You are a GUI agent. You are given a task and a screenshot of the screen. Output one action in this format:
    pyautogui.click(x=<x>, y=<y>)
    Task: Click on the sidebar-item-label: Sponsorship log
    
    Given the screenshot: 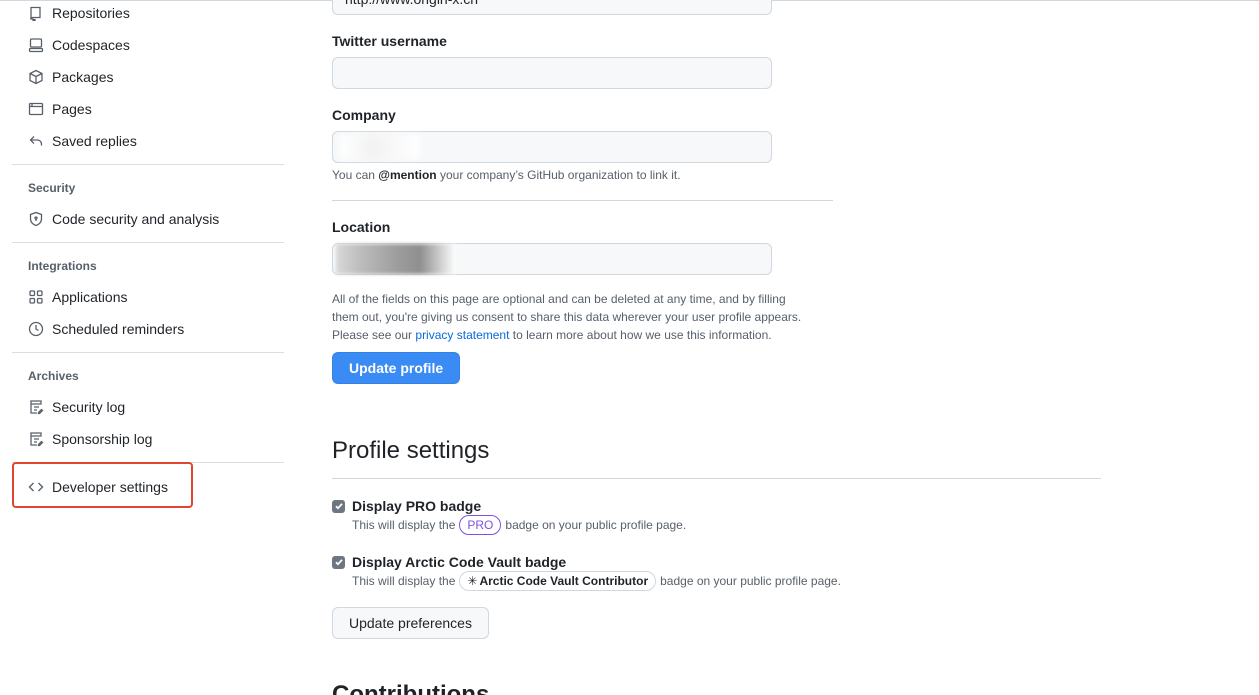 What is the action you would take?
    pyautogui.click(x=102, y=439)
    